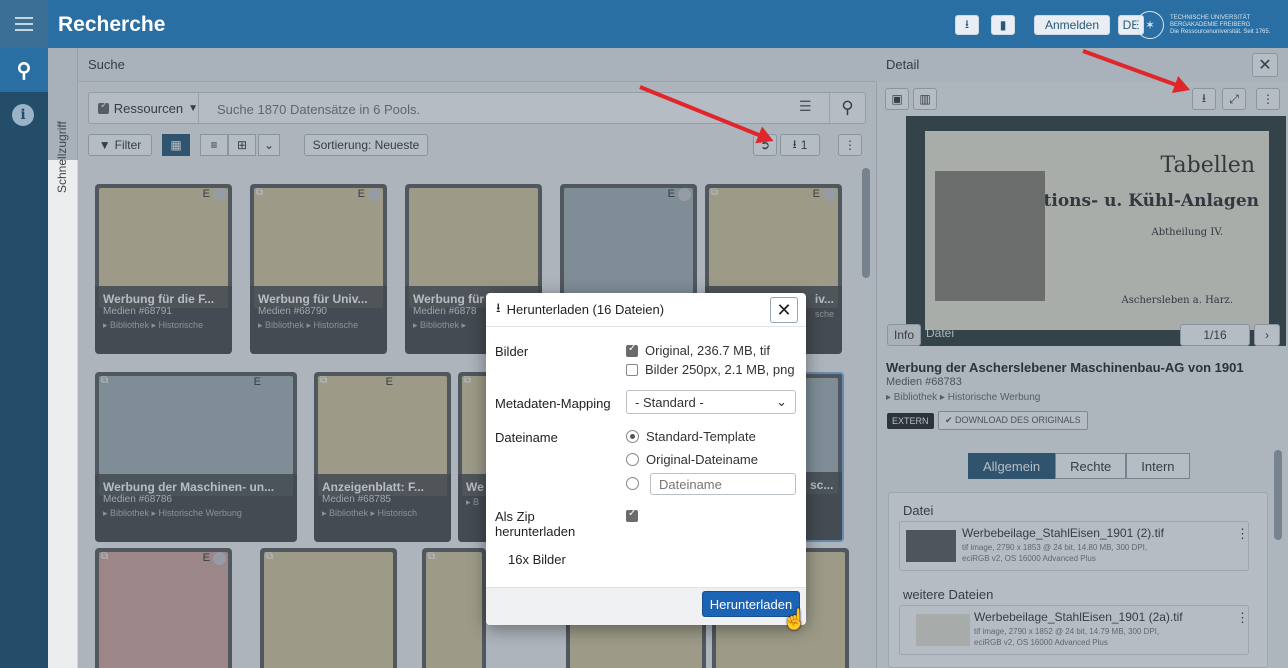 The width and height of the screenshot is (1288, 668). Describe the element at coordinates (512, 351) in the screenshot. I see `images-label: Bilder` at that location.